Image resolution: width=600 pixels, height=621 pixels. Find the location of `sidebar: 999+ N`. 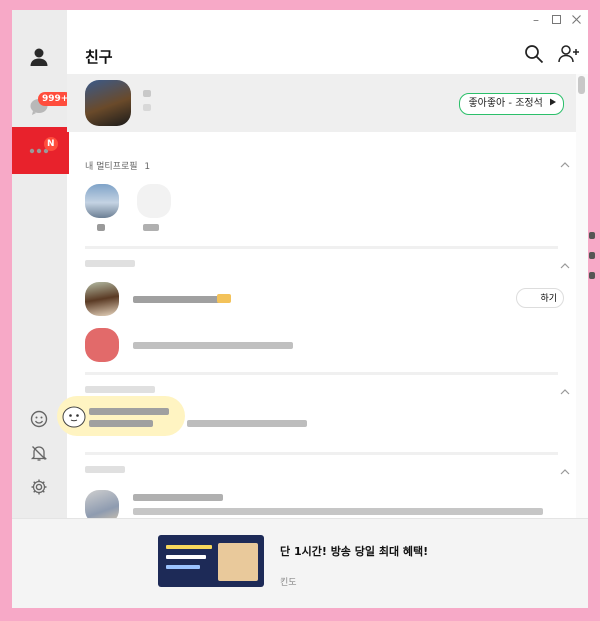

sidebar: 999+ N is located at coordinates (42, 264).